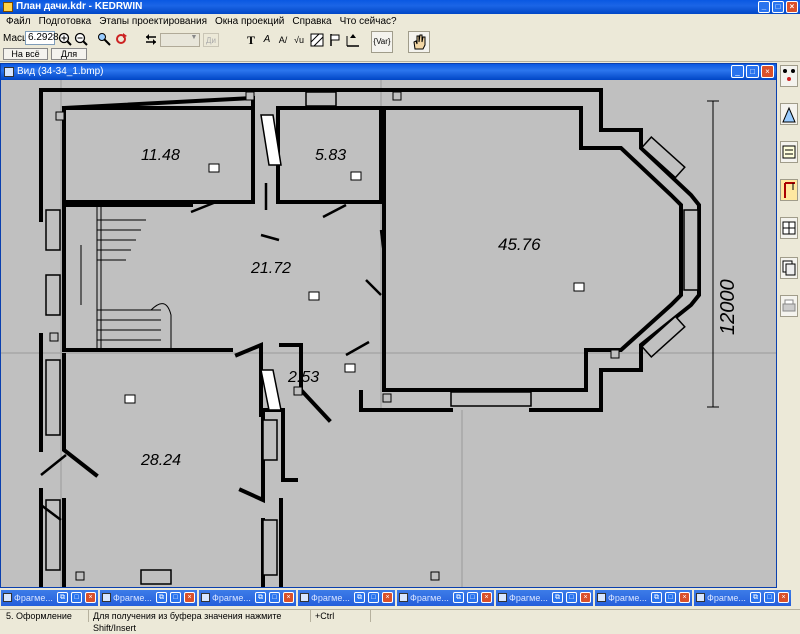 This screenshot has width=800, height=634. Describe the element at coordinates (104, 39) in the screenshot. I see `pan-tool-button` at that location.